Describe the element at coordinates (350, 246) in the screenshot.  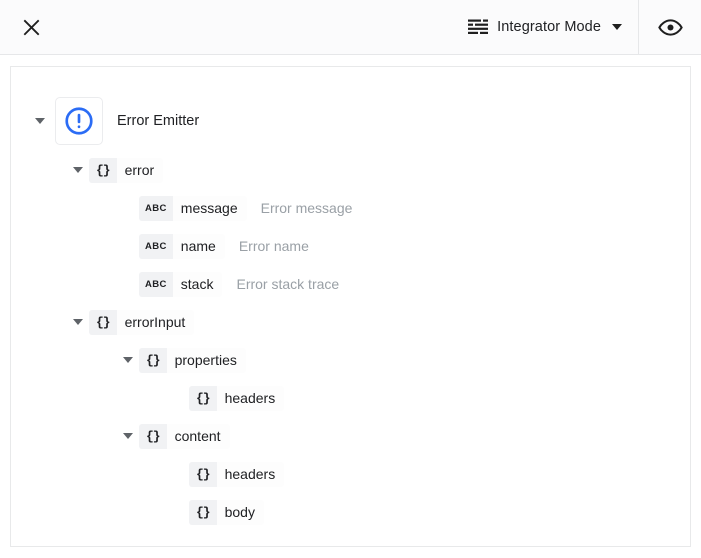
I see `tree-row: ABC name Error name` at that location.